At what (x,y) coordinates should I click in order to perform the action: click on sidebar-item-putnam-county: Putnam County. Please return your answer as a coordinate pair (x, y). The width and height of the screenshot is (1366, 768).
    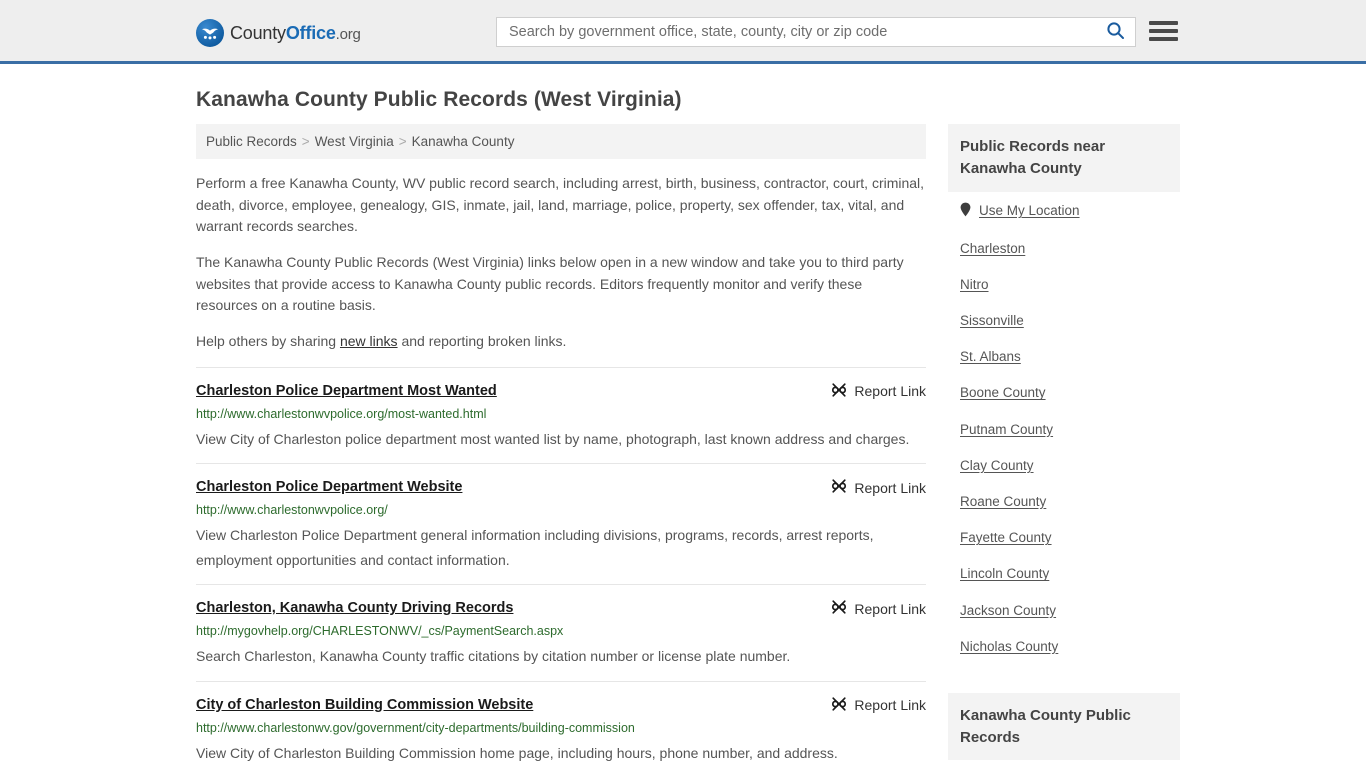
    Looking at the image, I should click on (1064, 430).